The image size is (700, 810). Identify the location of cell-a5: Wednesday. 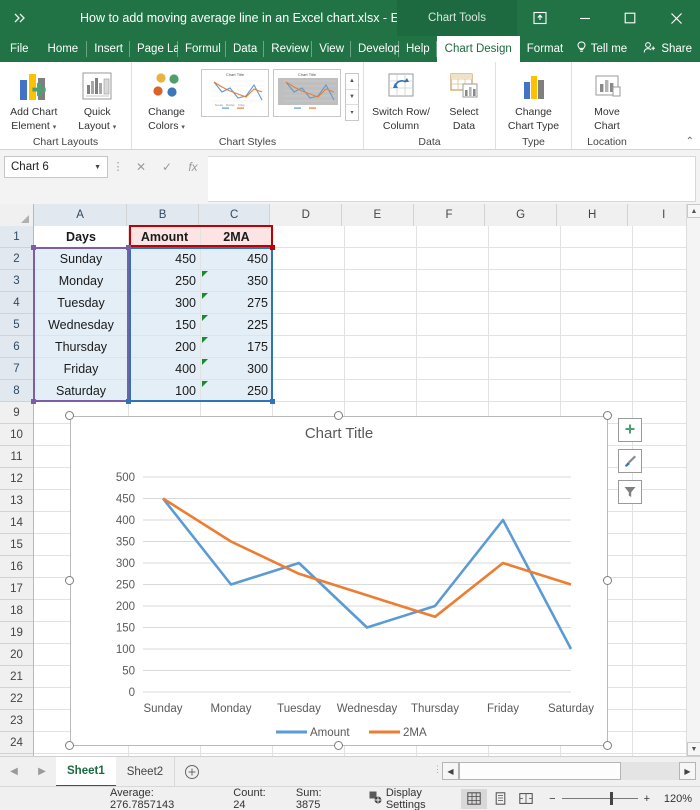
(81, 324).